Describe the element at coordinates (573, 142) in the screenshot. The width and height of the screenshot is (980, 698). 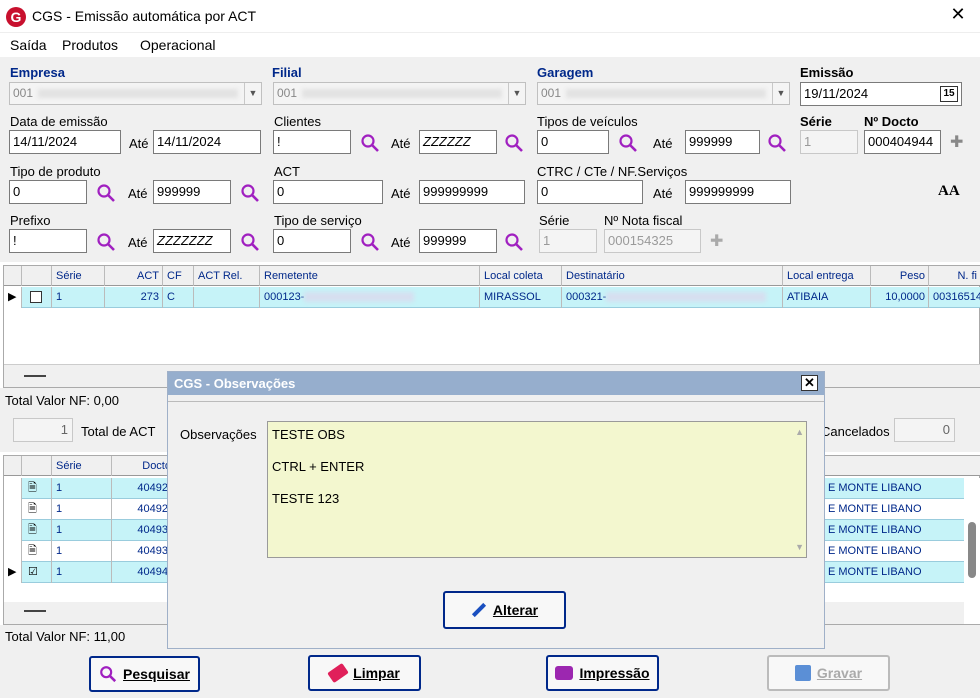
I see `tipos-veiculos-from-input: 0` at that location.